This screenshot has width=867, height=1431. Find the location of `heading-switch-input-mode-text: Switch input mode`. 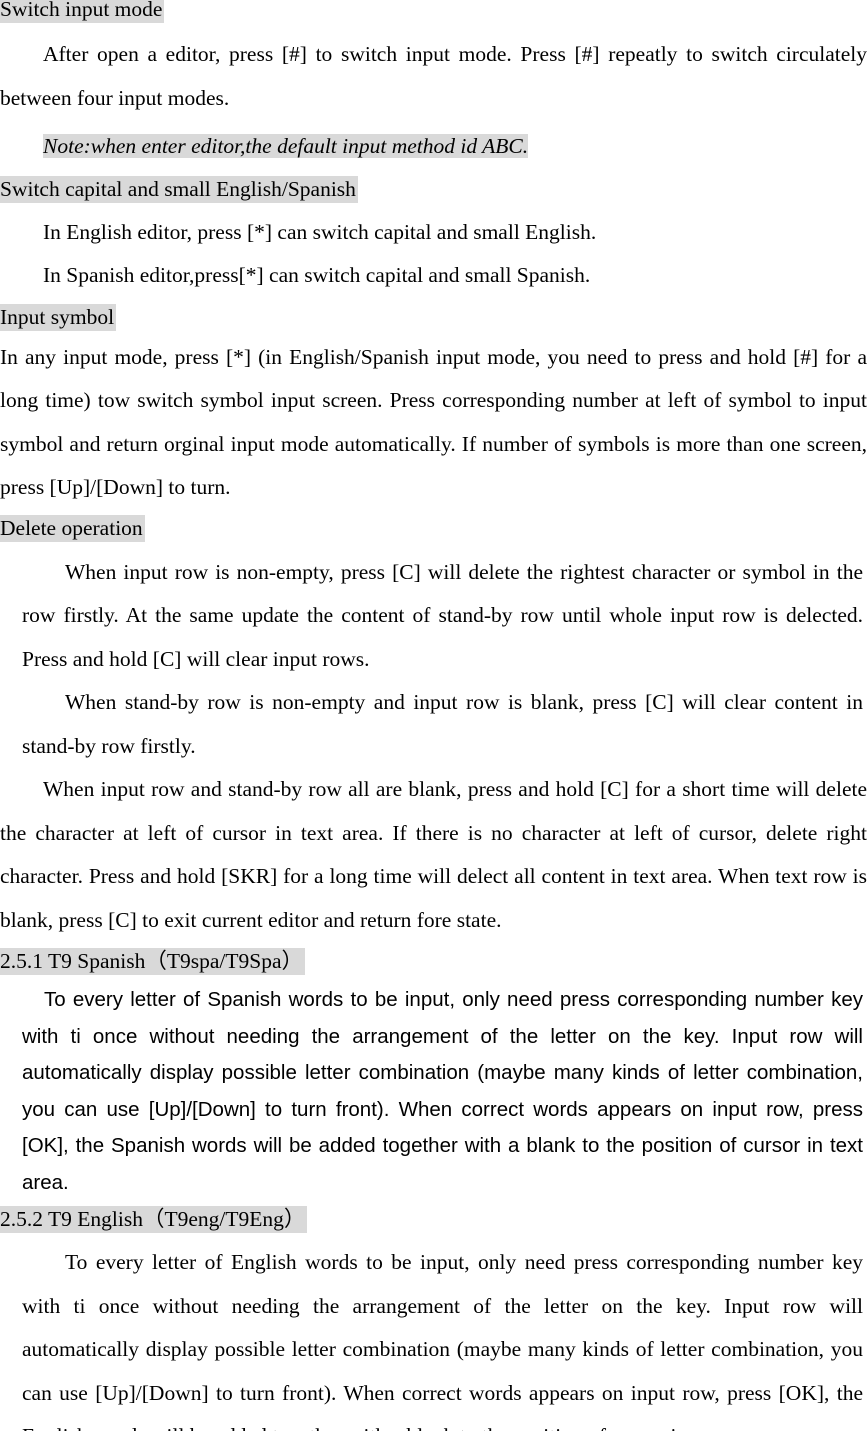

heading-switch-input-mode-text: Switch input mode is located at coordinates (82, 11).